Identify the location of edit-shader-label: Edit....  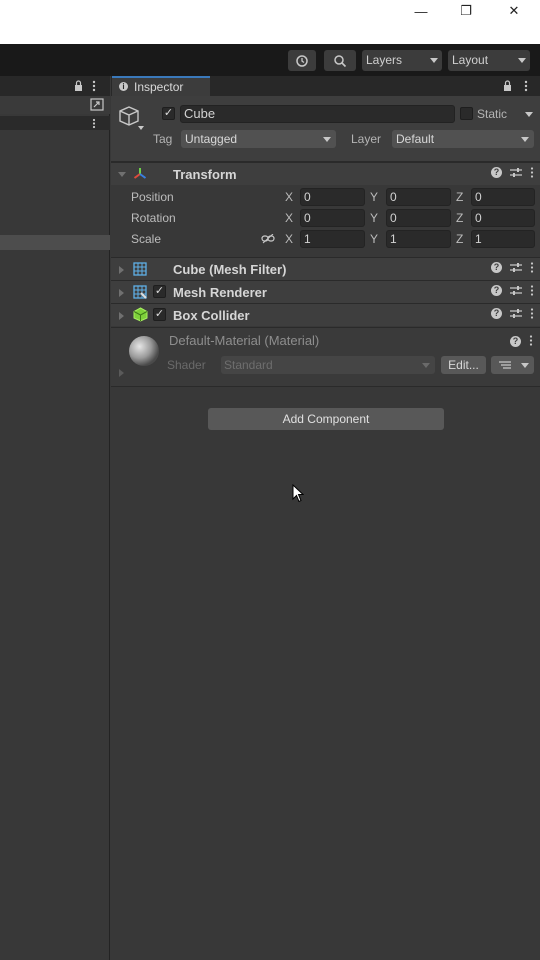
(463, 365).